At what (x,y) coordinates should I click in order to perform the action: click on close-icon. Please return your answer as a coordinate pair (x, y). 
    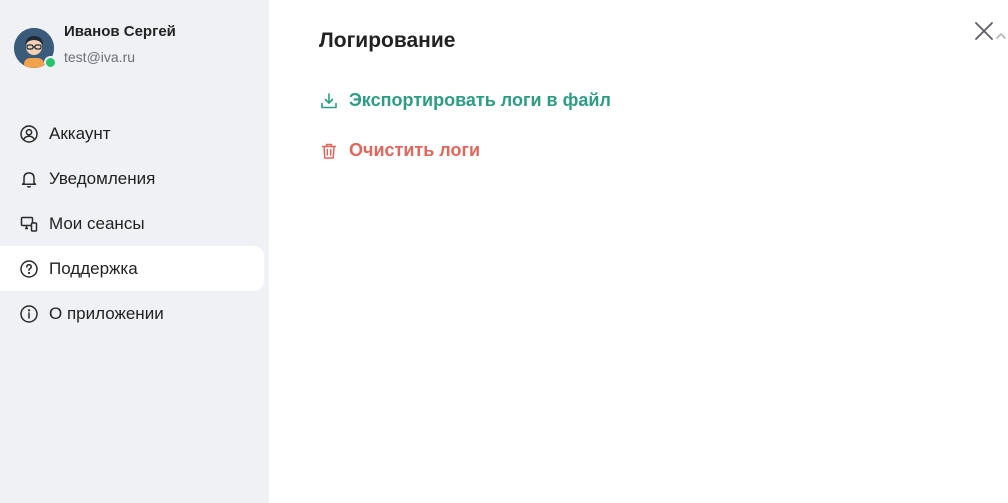
    Looking at the image, I should click on (984, 31).